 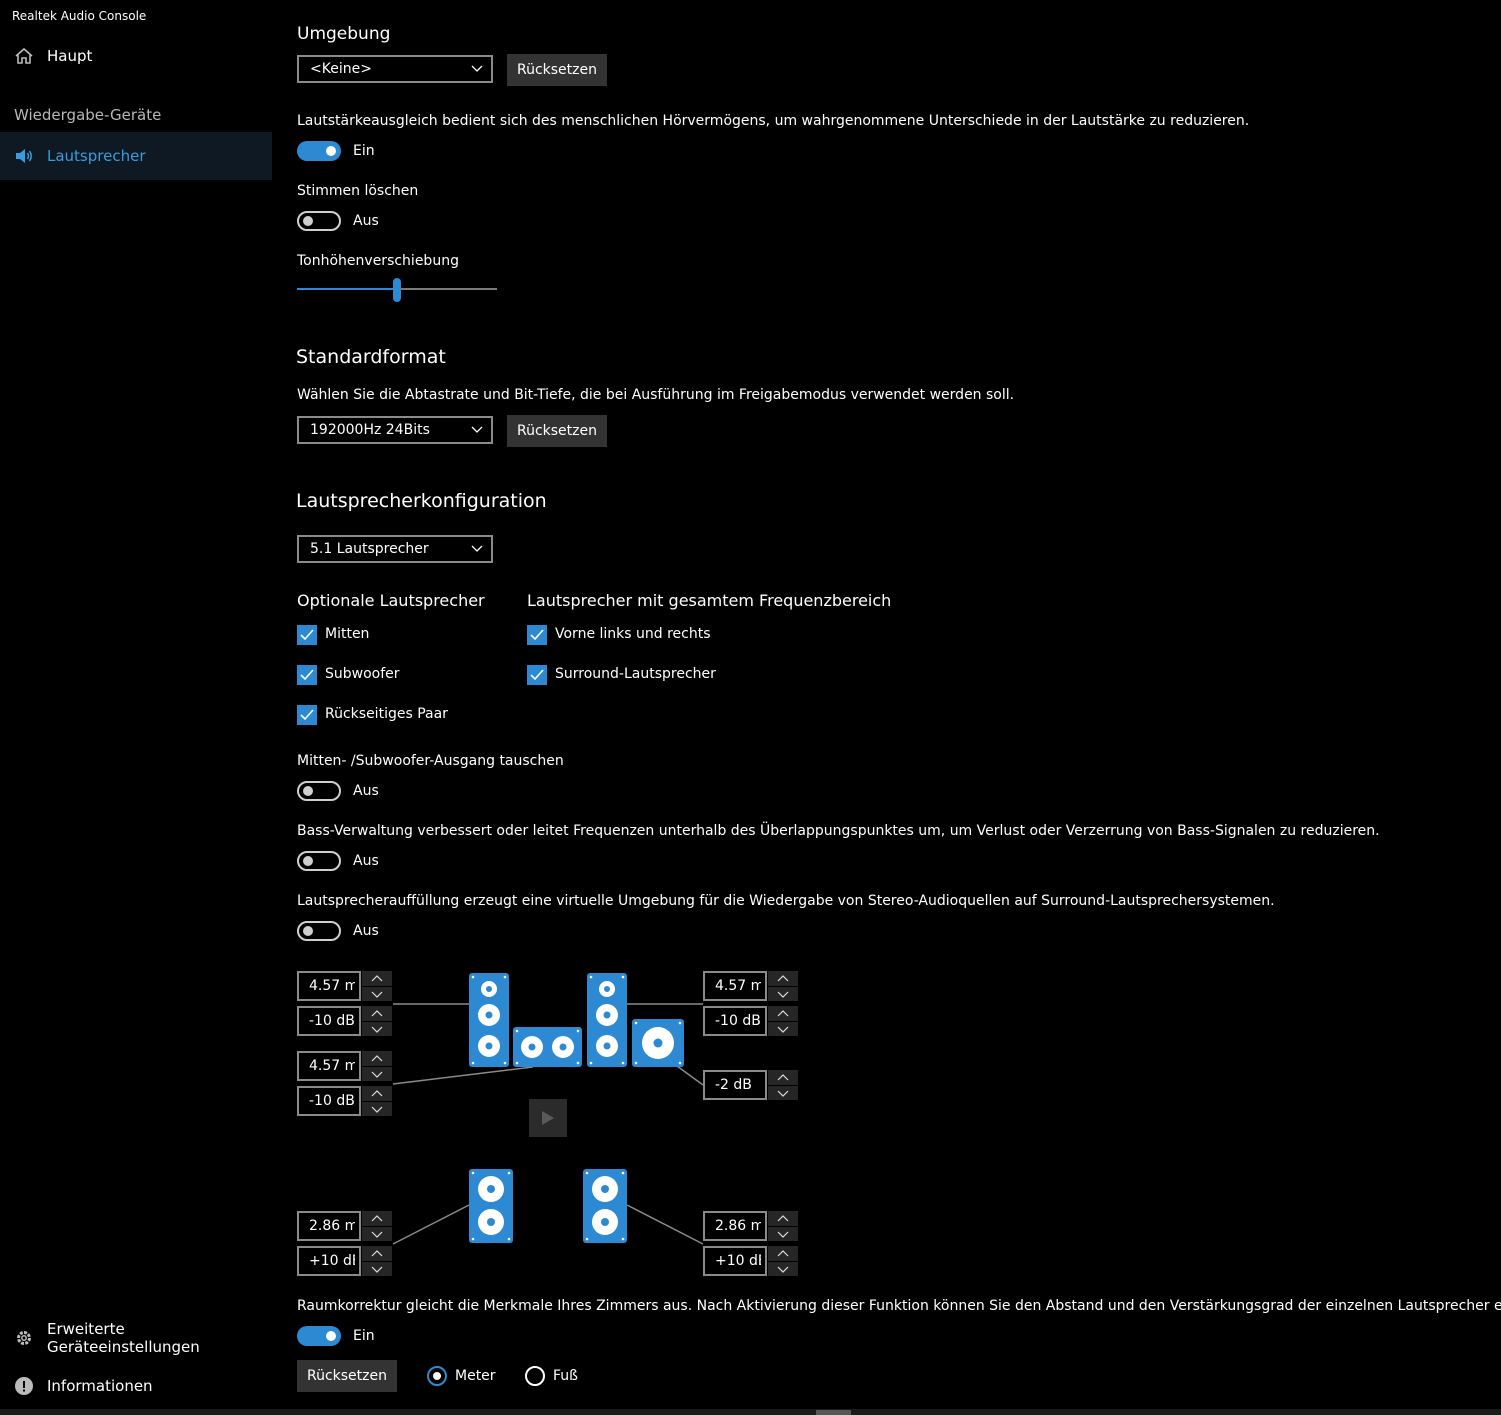 I want to click on play-icon, so click(x=548, y=1118).